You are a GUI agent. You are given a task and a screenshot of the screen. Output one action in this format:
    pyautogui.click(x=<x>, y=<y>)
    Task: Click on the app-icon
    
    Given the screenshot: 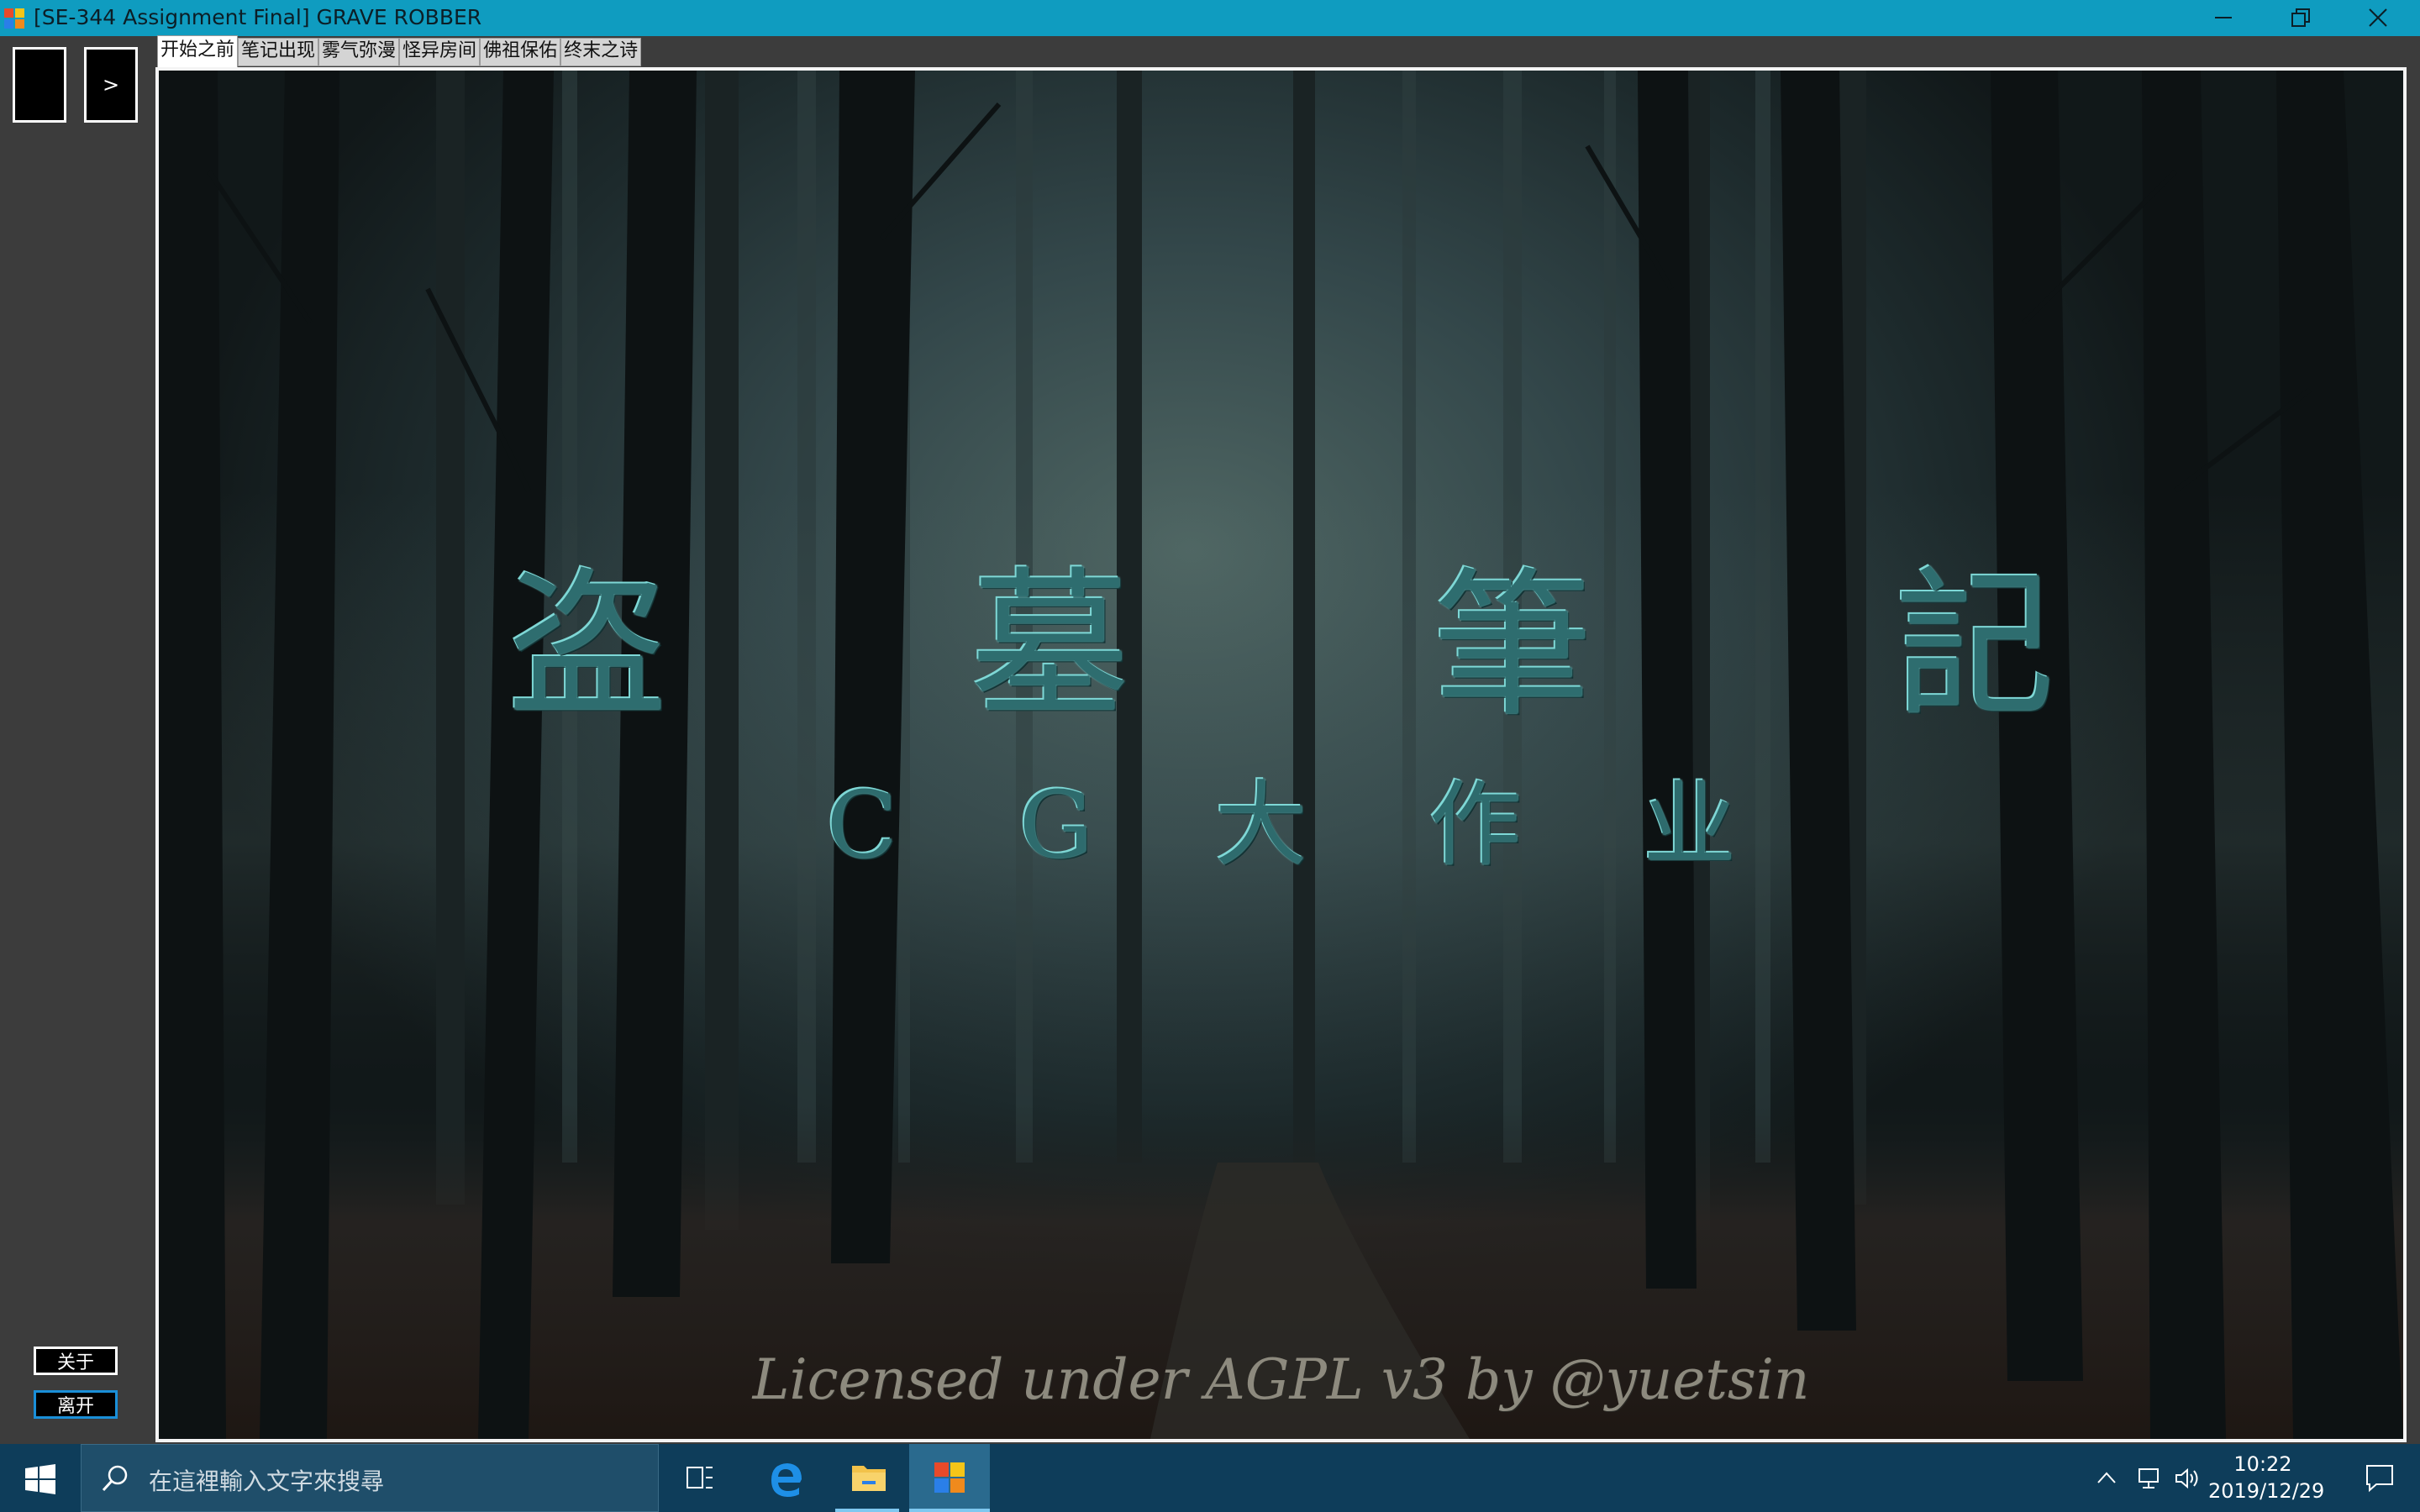 What is the action you would take?
    pyautogui.click(x=14, y=18)
    